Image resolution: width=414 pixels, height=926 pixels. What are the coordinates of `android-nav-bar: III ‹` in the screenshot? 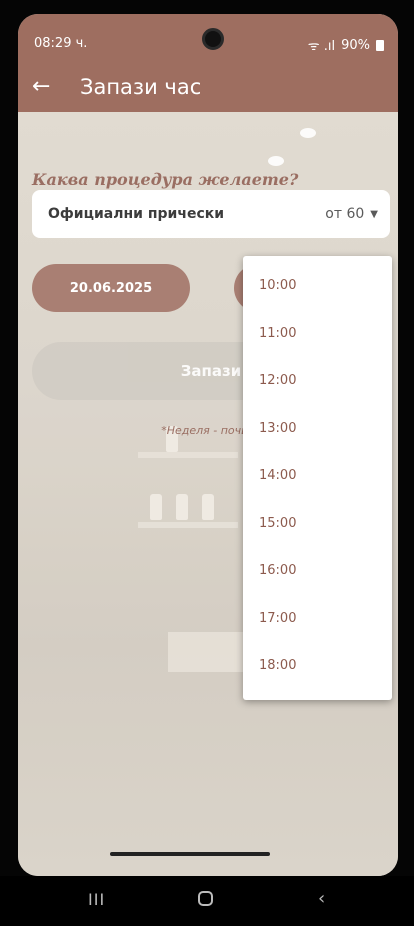 It's located at (207, 901).